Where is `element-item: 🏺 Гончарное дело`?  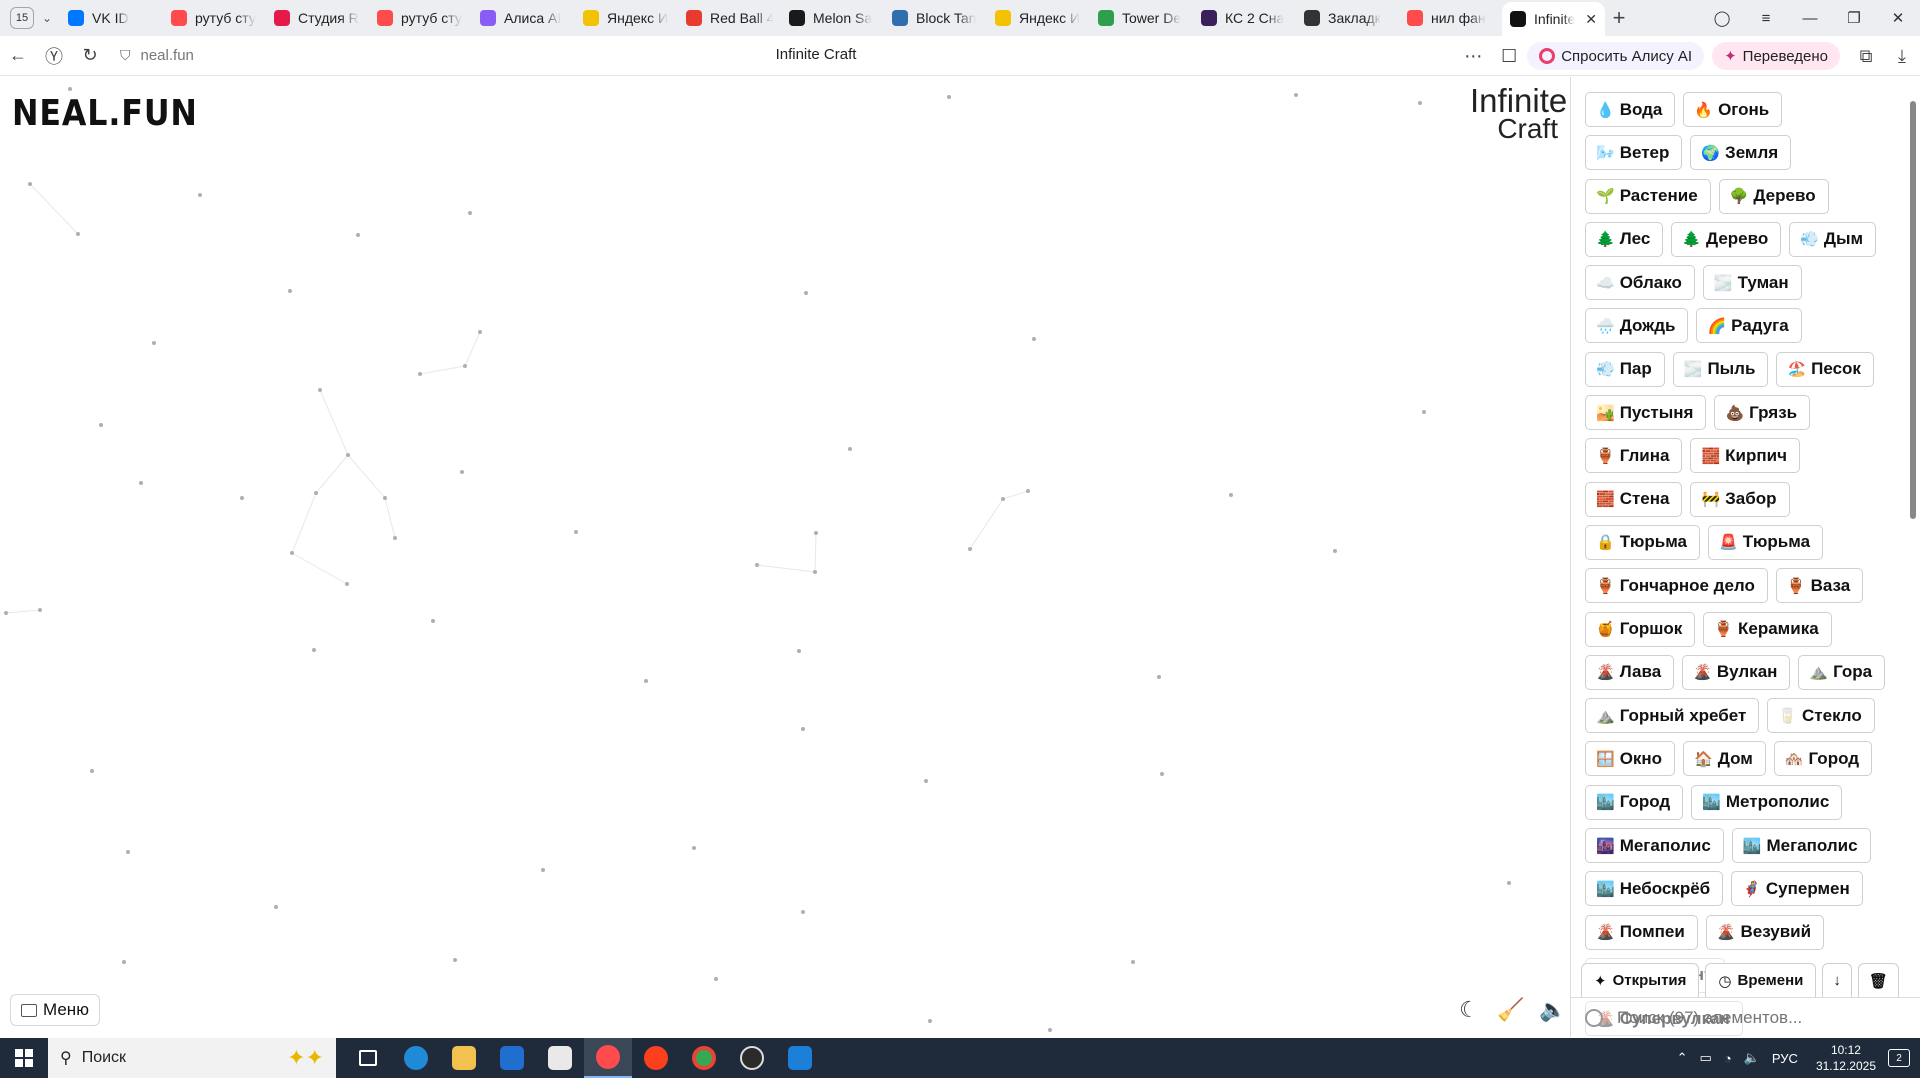 element-item: 🏺 Гончарное дело is located at coordinates (1676, 586).